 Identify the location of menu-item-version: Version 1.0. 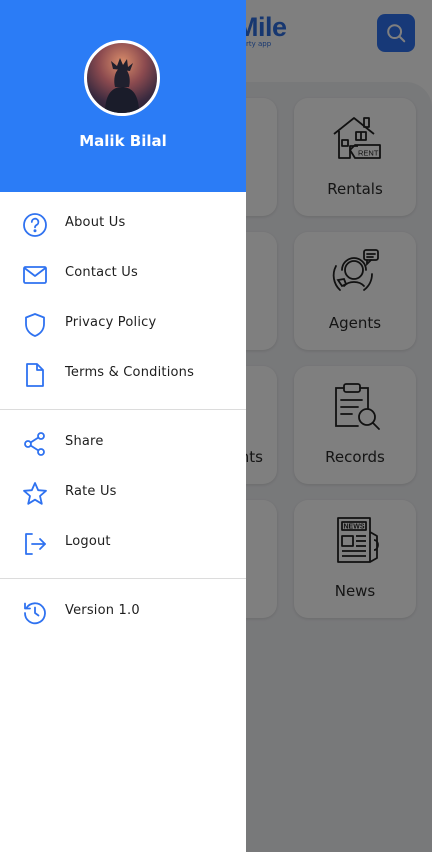
(123, 612).